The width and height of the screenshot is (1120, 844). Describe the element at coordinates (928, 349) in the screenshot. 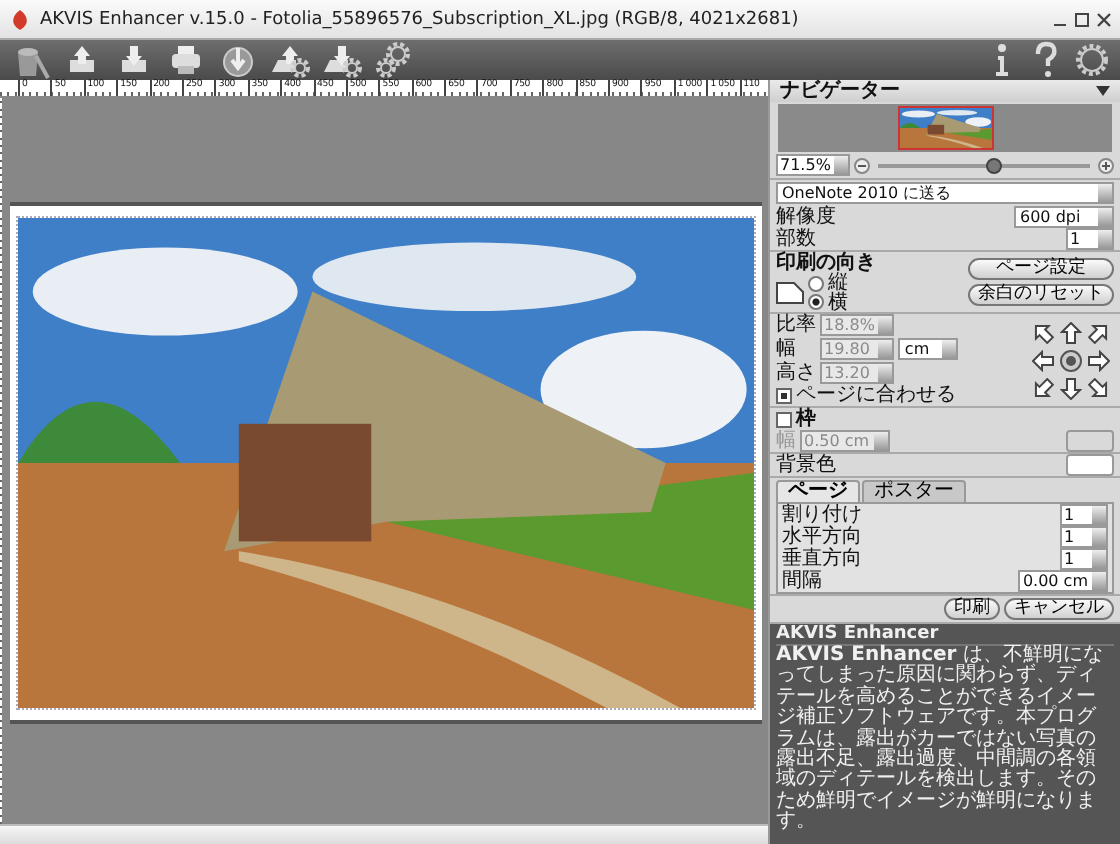

I see `unit-dropdown: cm` at that location.